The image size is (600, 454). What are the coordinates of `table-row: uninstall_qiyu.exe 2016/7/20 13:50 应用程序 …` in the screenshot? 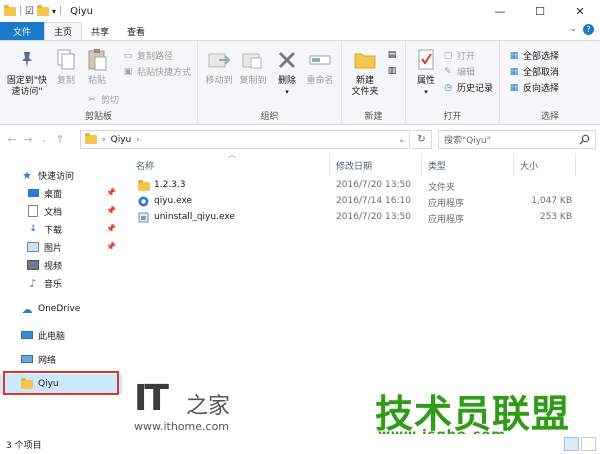 It's located at (365, 218).